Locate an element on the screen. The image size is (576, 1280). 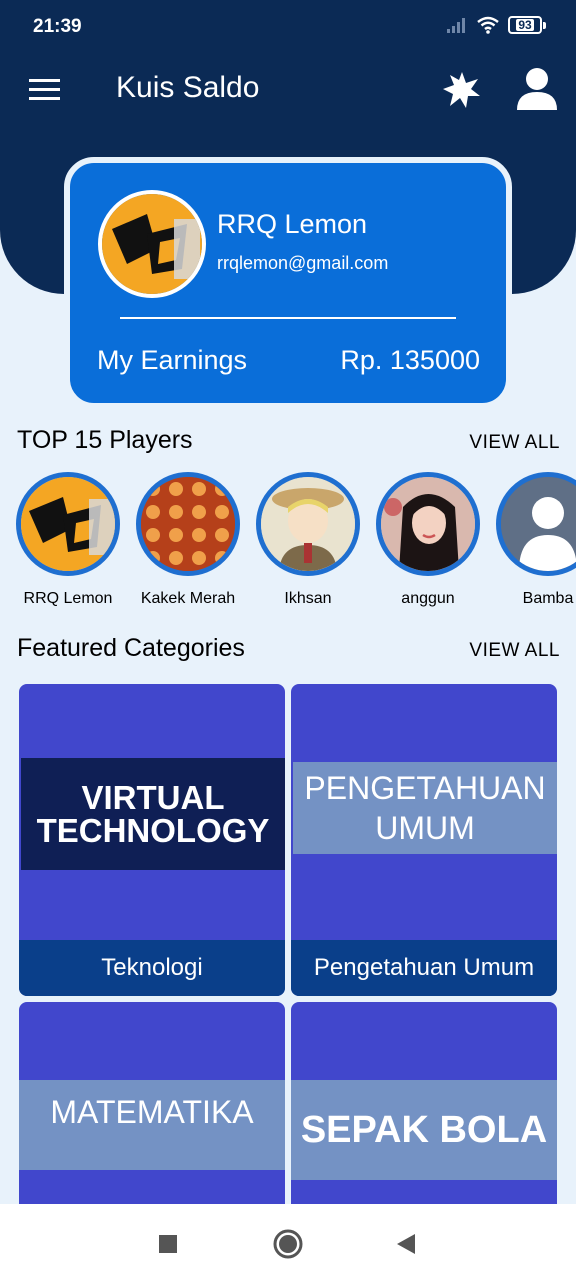
battery-icon: 93 is located at coordinates (527, 25).